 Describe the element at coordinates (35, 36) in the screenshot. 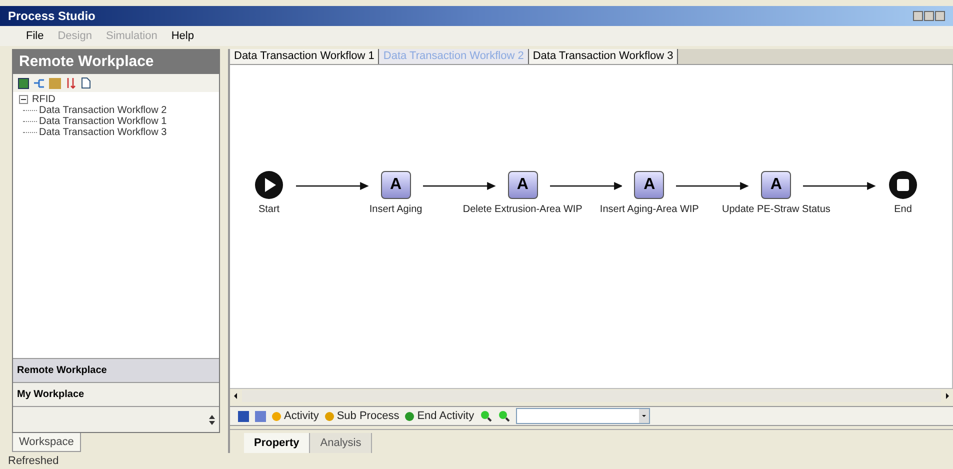

I see `menu-item: File` at that location.